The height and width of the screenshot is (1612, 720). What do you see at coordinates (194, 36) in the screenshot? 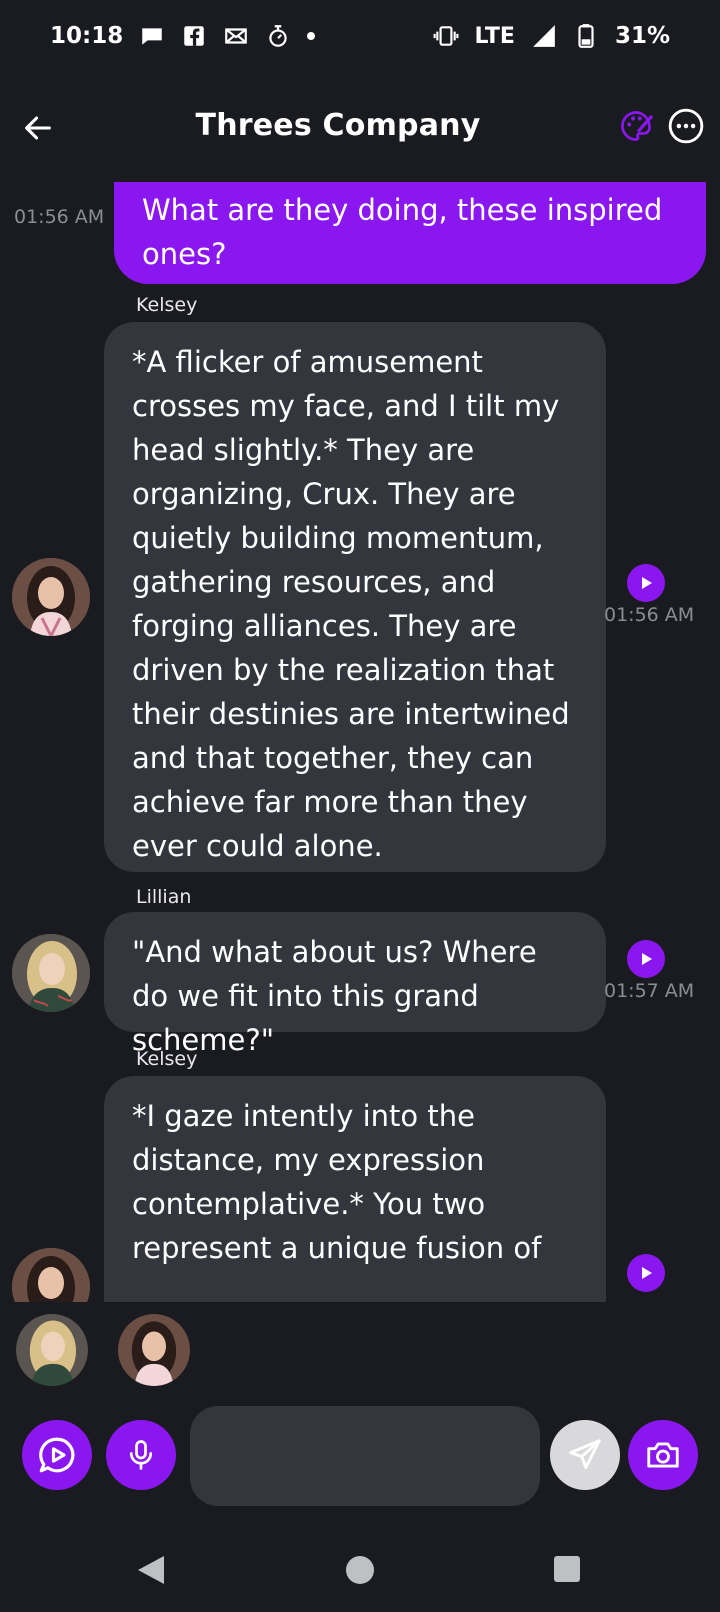
I see `facebook-icon` at bounding box center [194, 36].